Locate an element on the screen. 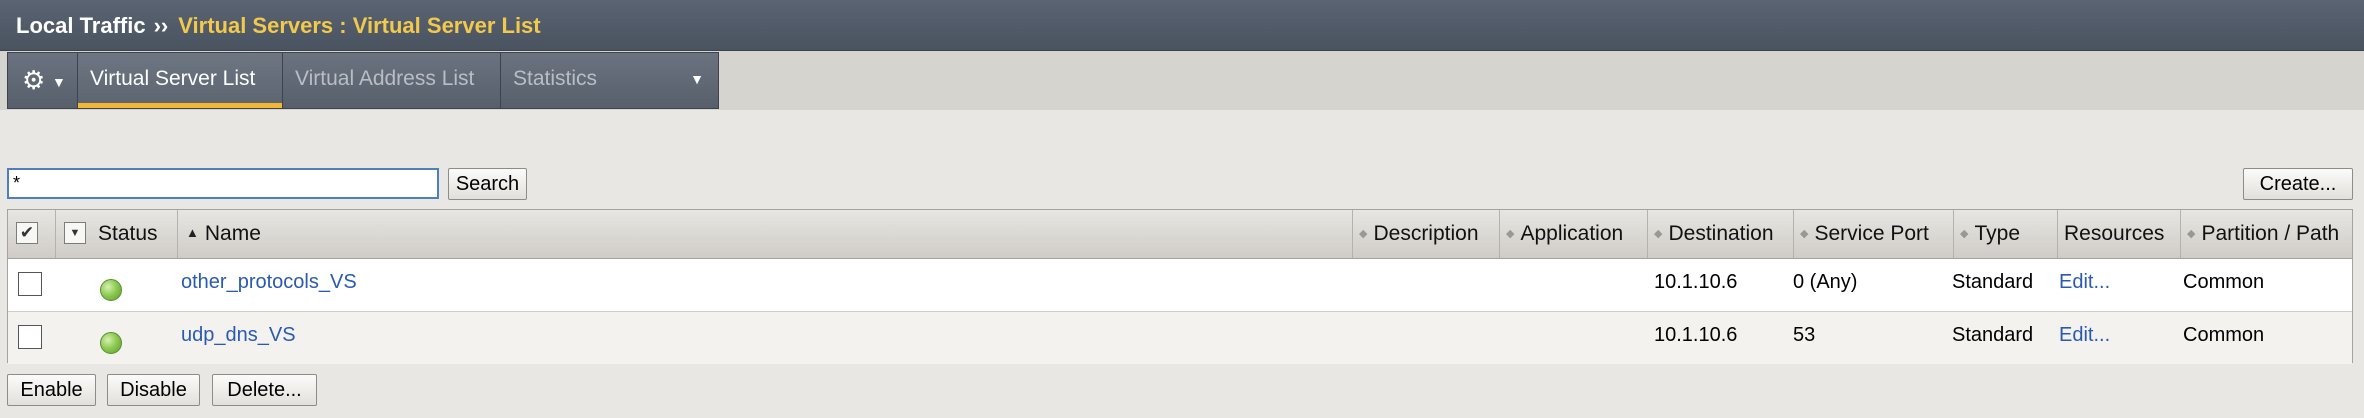 The height and width of the screenshot is (418, 2364). enable-button: Enable is located at coordinates (51, 390).